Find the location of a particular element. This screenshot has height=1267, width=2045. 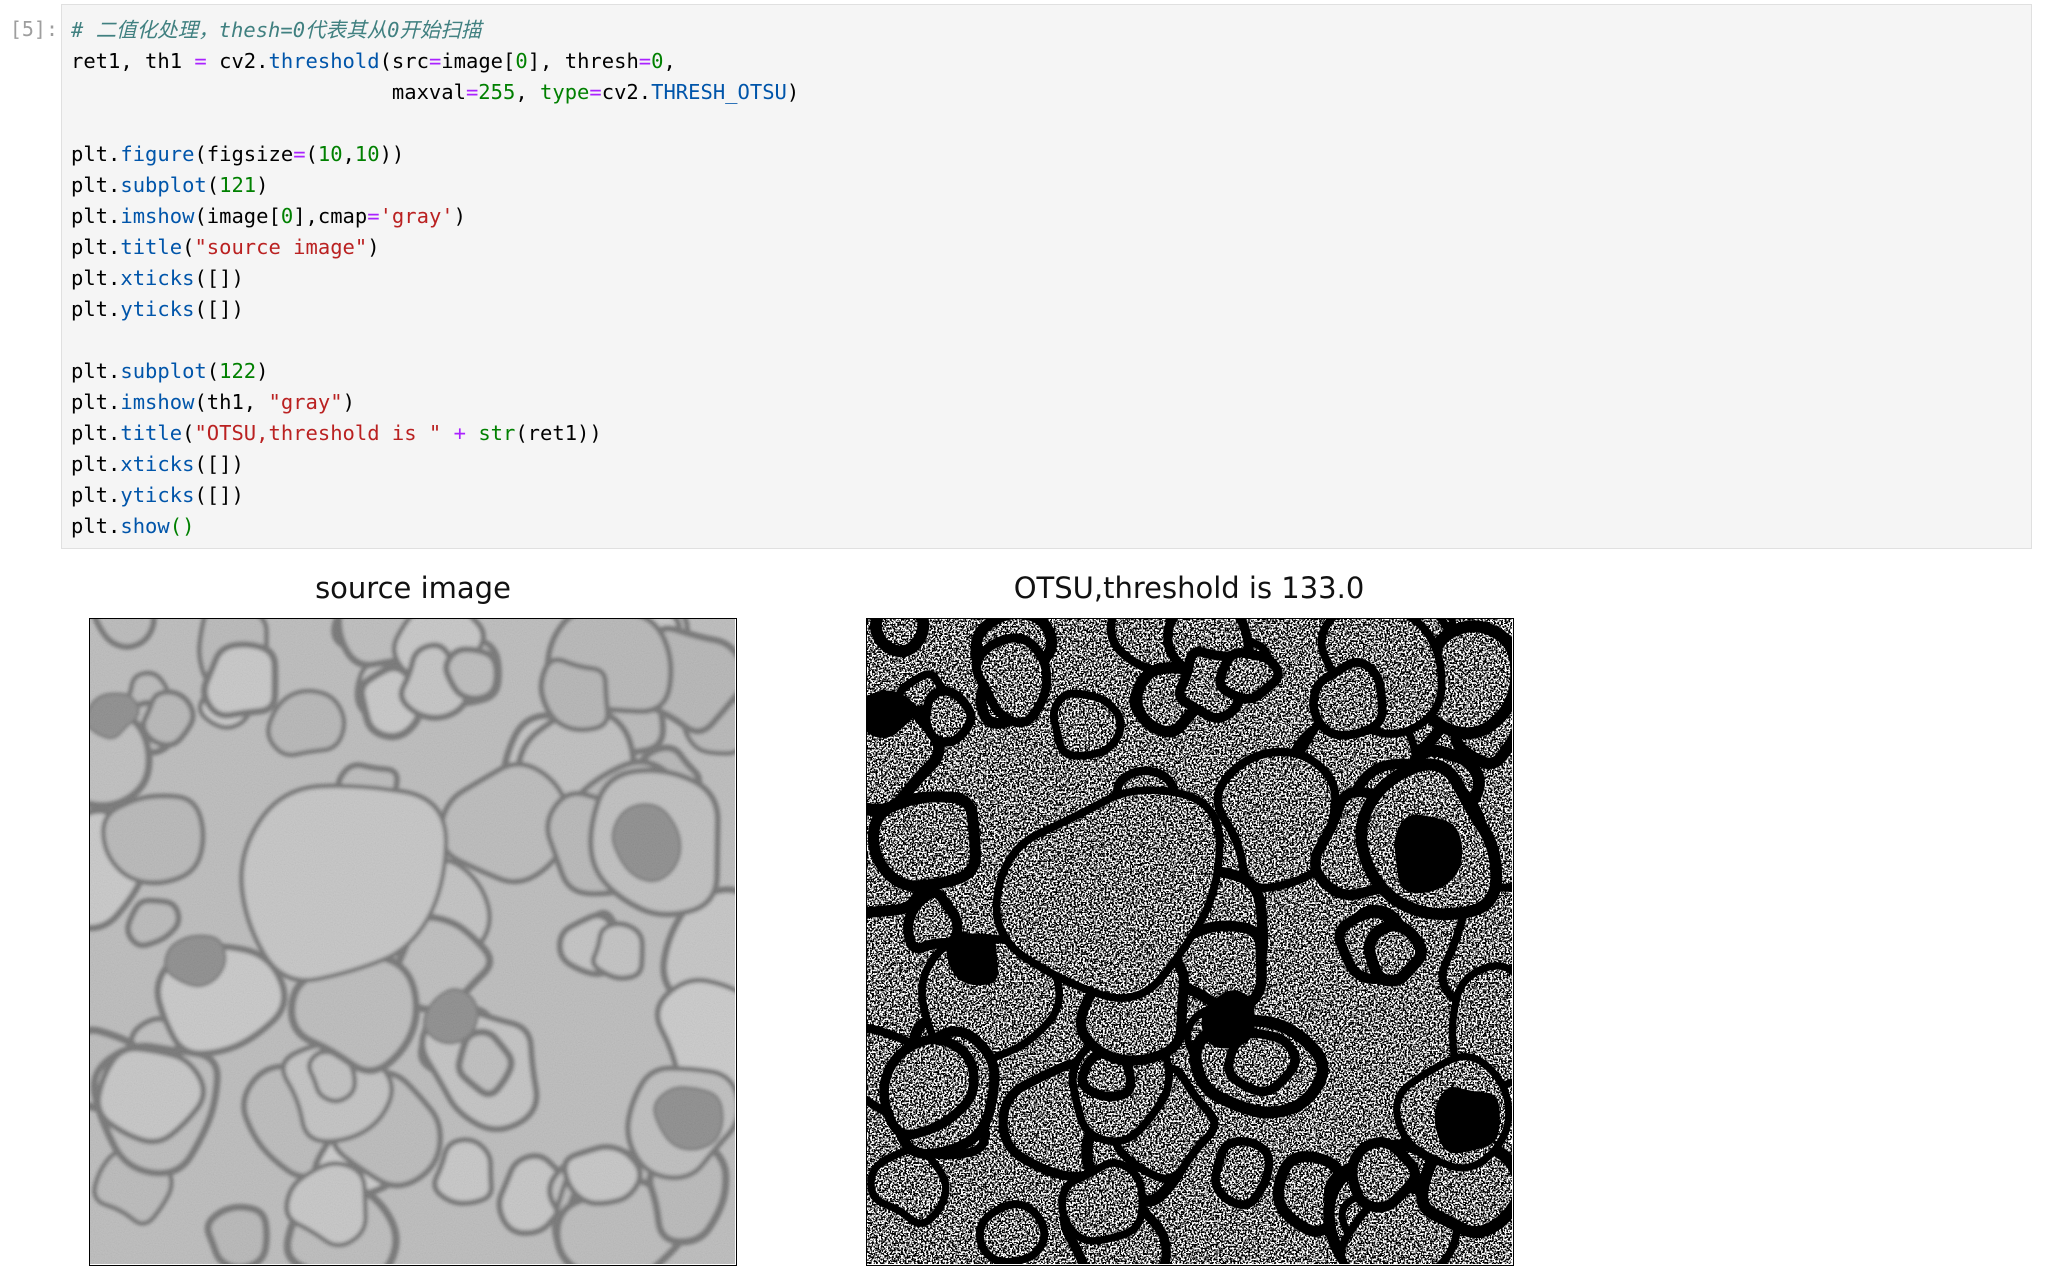

code-token: # 二值化处理，thesh=0代表其从0开始扫描 is located at coordinates (276, 30).